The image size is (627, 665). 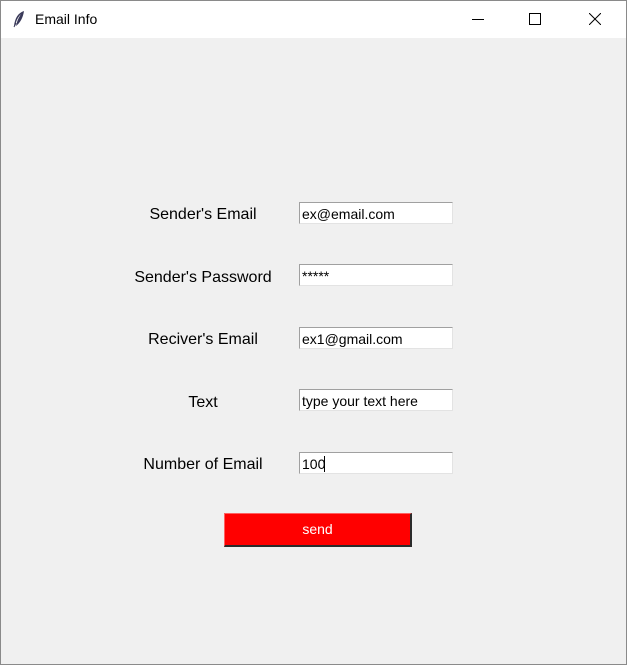 What do you see at coordinates (313, 19) in the screenshot?
I see `title-bar: Email Info` at bounding box center [313, 19].